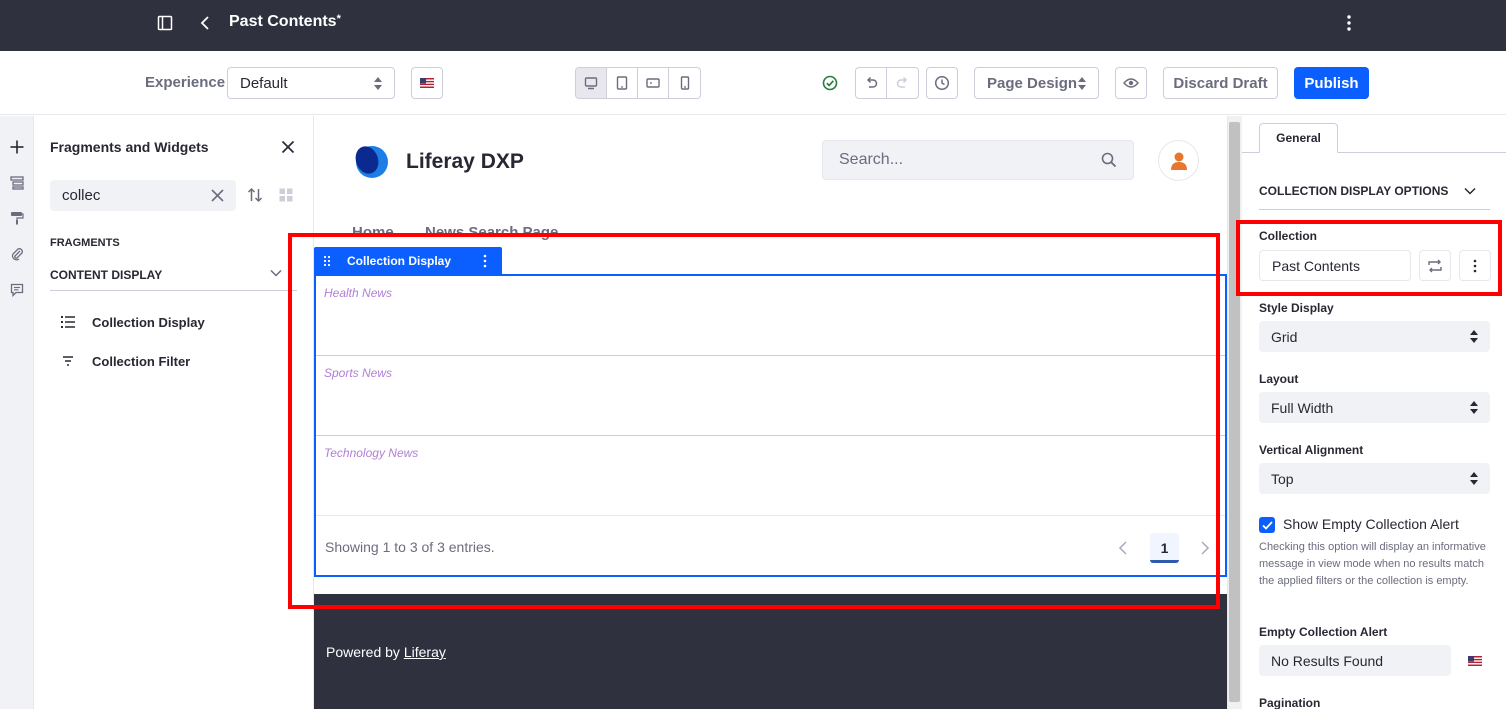 This screenshot has width=1506, height=709. Describe the element at coordinates (770, 651) in the screenshot. I see `site-footer: Powered by Liferay` at that location.